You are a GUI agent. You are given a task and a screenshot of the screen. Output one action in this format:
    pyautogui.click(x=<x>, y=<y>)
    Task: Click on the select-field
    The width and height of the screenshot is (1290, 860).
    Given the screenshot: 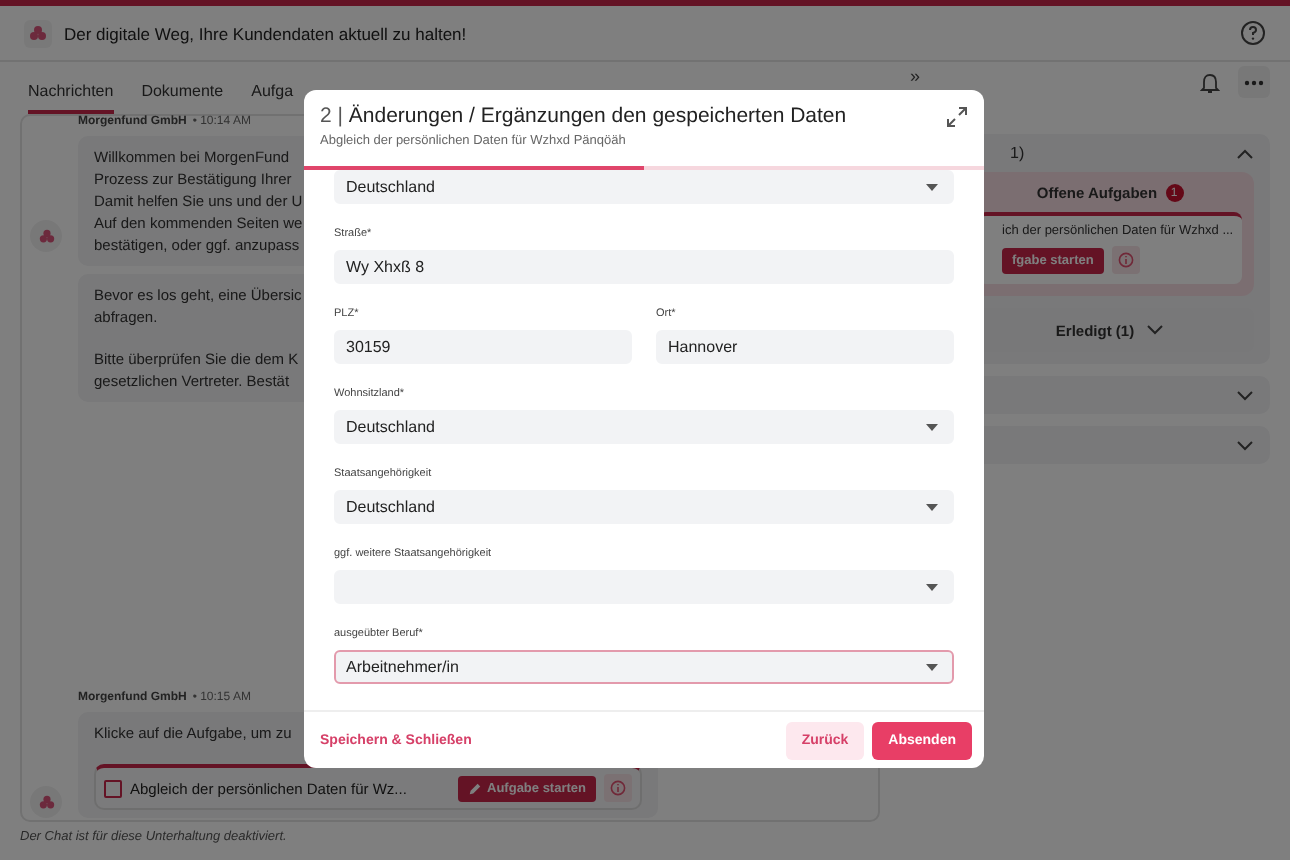 What is the action you would take?
    pyautogui.click(x=644, y=587)
    